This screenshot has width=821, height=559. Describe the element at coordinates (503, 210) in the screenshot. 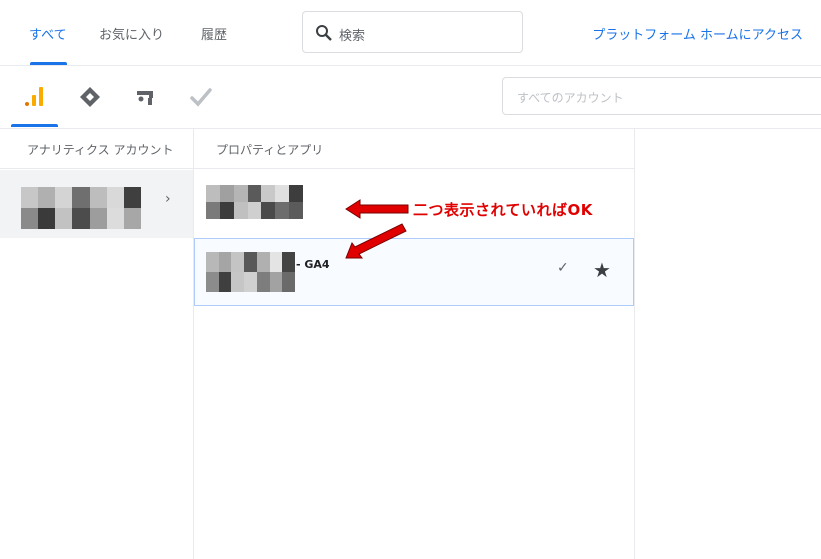

I see `annotation-note: 二つ表示されていればOK` at that location.